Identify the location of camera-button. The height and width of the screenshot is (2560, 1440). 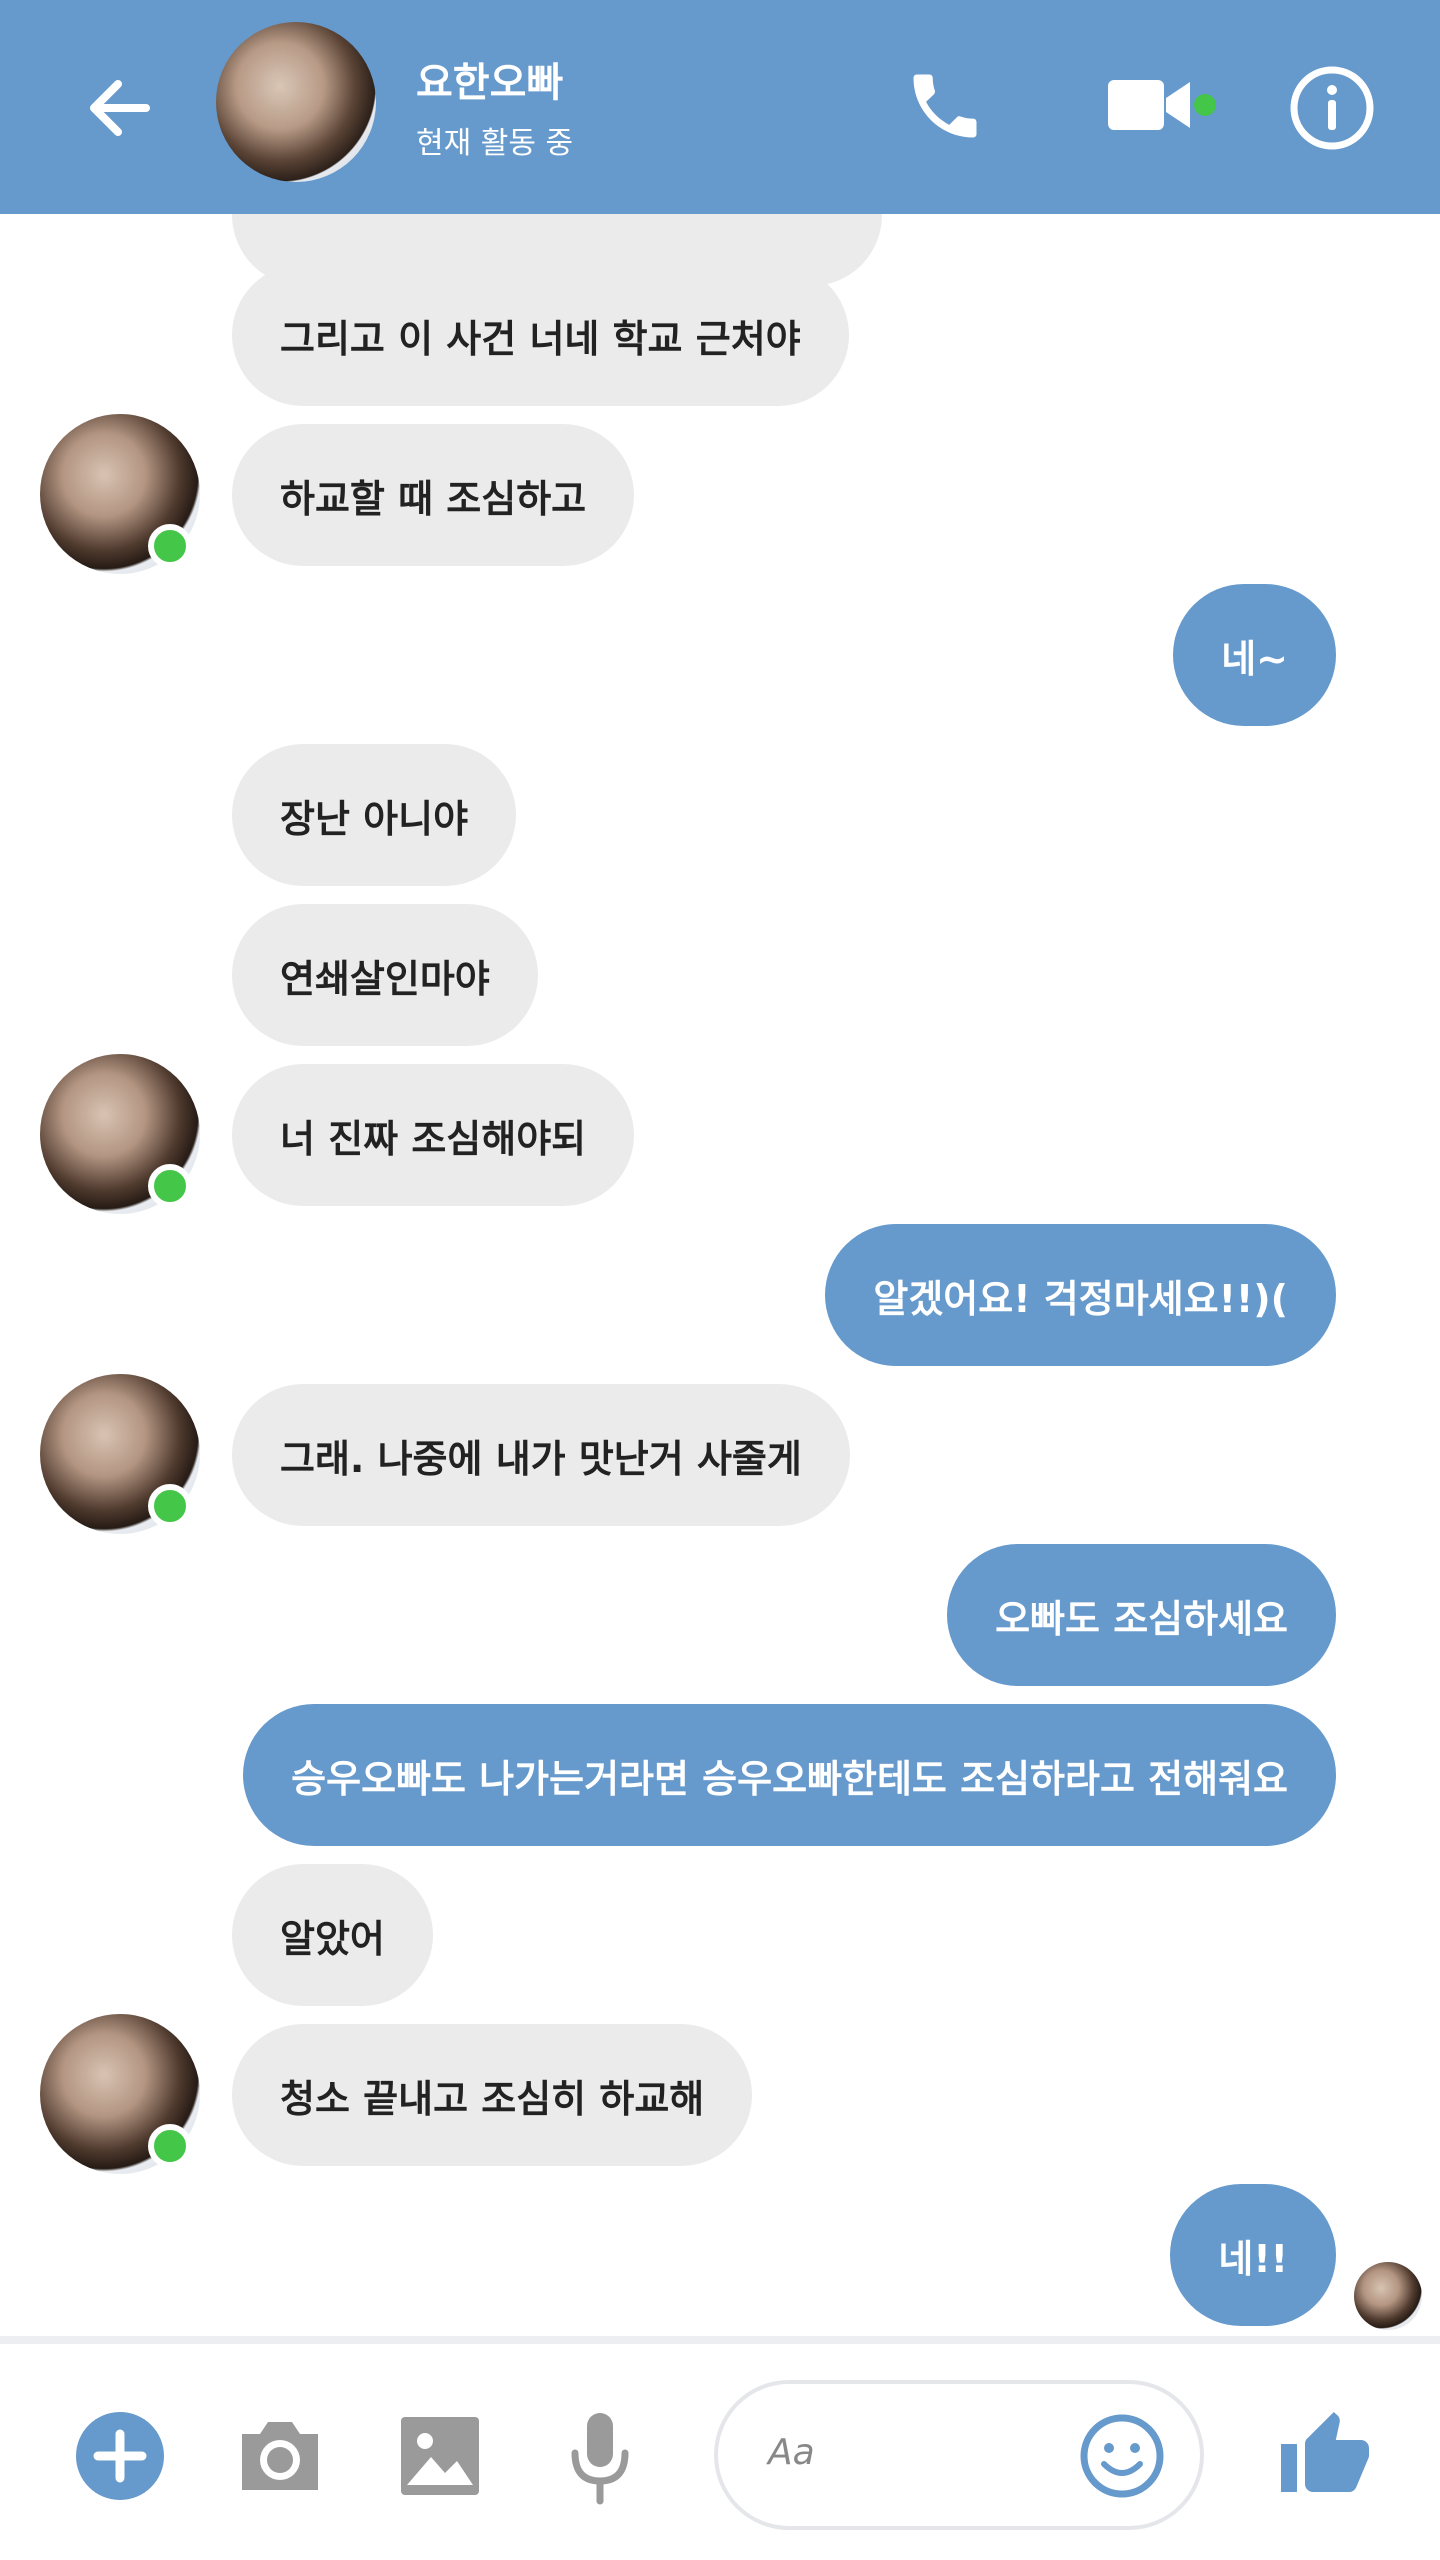
(280, 2456).